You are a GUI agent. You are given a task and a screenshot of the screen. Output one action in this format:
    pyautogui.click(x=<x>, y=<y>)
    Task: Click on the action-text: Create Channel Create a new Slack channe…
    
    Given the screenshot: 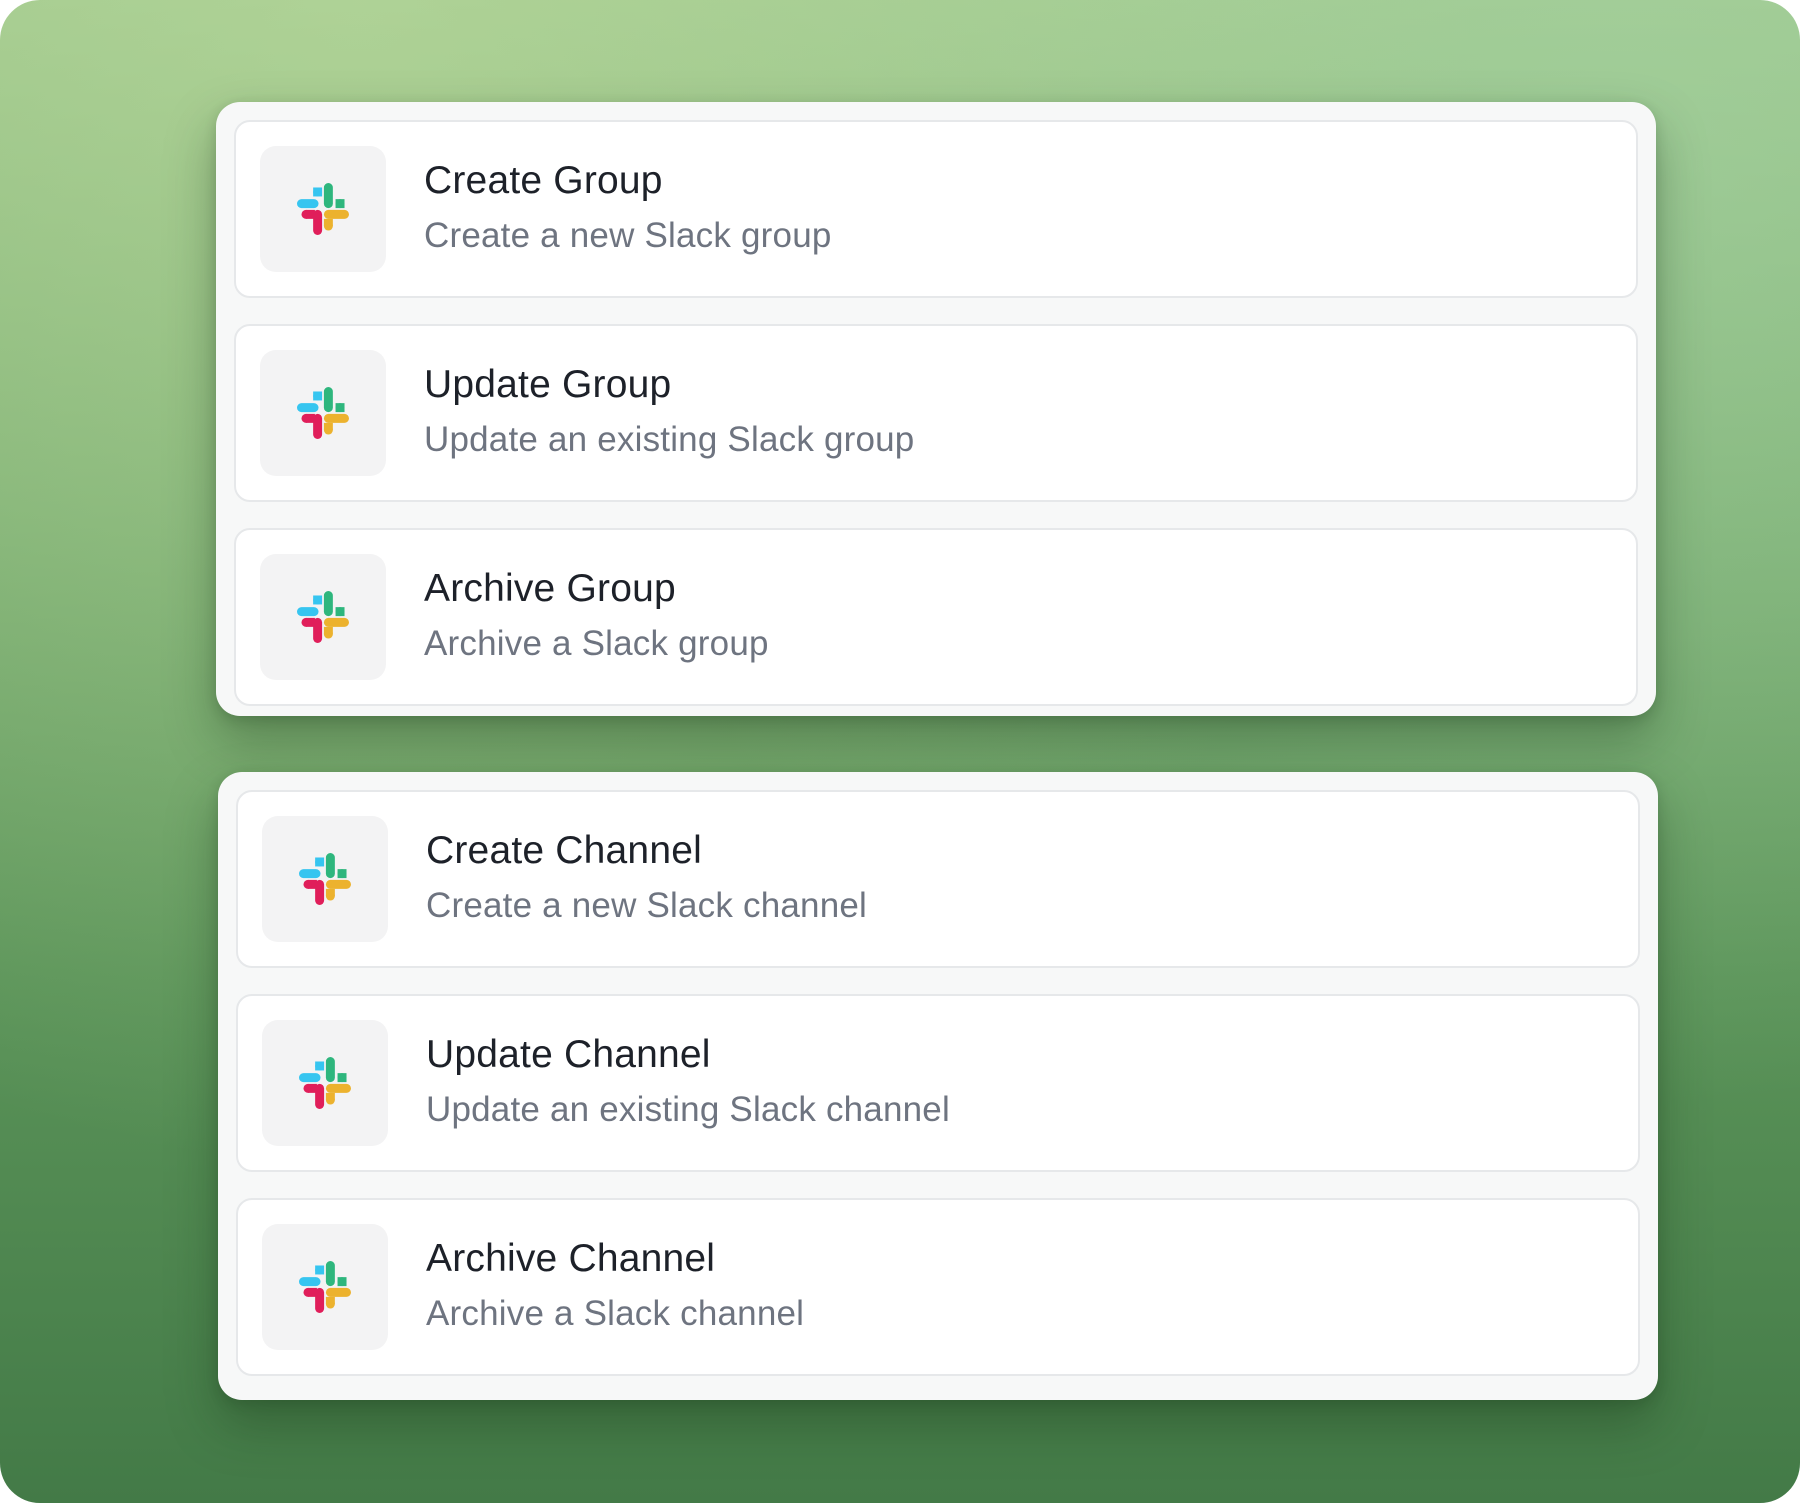 What is the action you would take?
    pyautogui.click(x=646, y=879)
    